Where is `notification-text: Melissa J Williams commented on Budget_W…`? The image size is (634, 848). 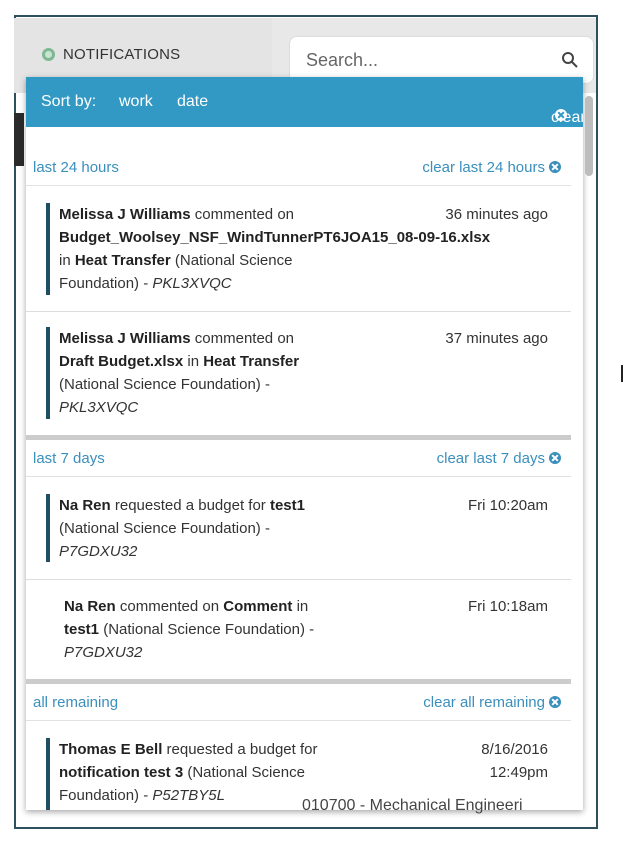
notification-text: Melissa J Williams commented on Budget_W… is located at coordinates (275, 249).